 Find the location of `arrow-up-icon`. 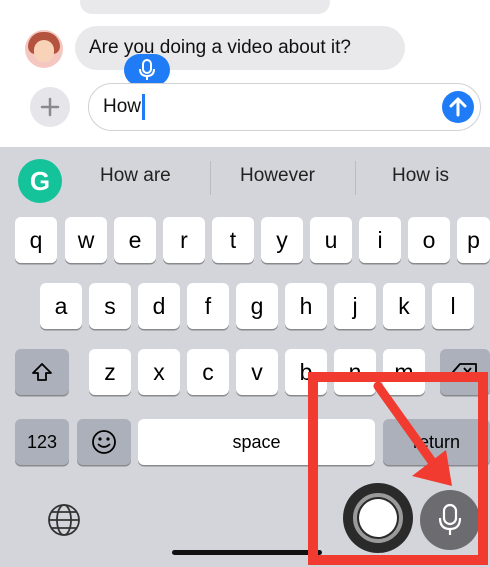

arrow-up-icon is located at coordinates (458, 107).